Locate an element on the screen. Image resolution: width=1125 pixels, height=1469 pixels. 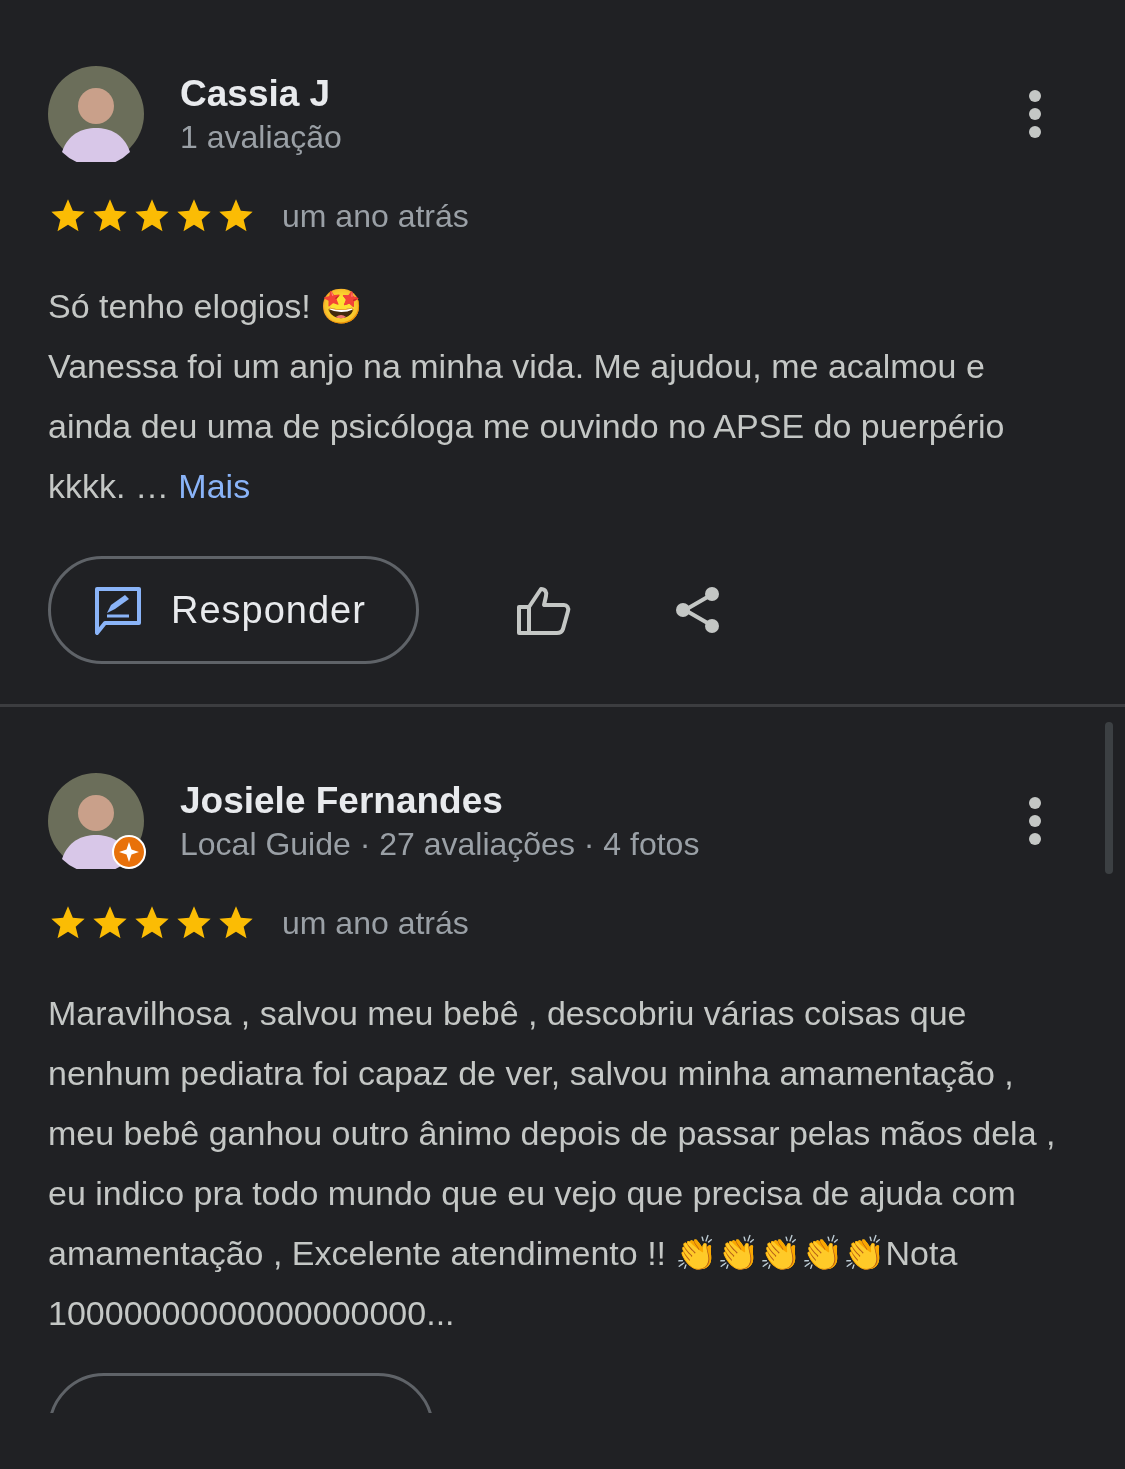
reviewer-info: 1 avaliação is located at coordinates (261, 137).